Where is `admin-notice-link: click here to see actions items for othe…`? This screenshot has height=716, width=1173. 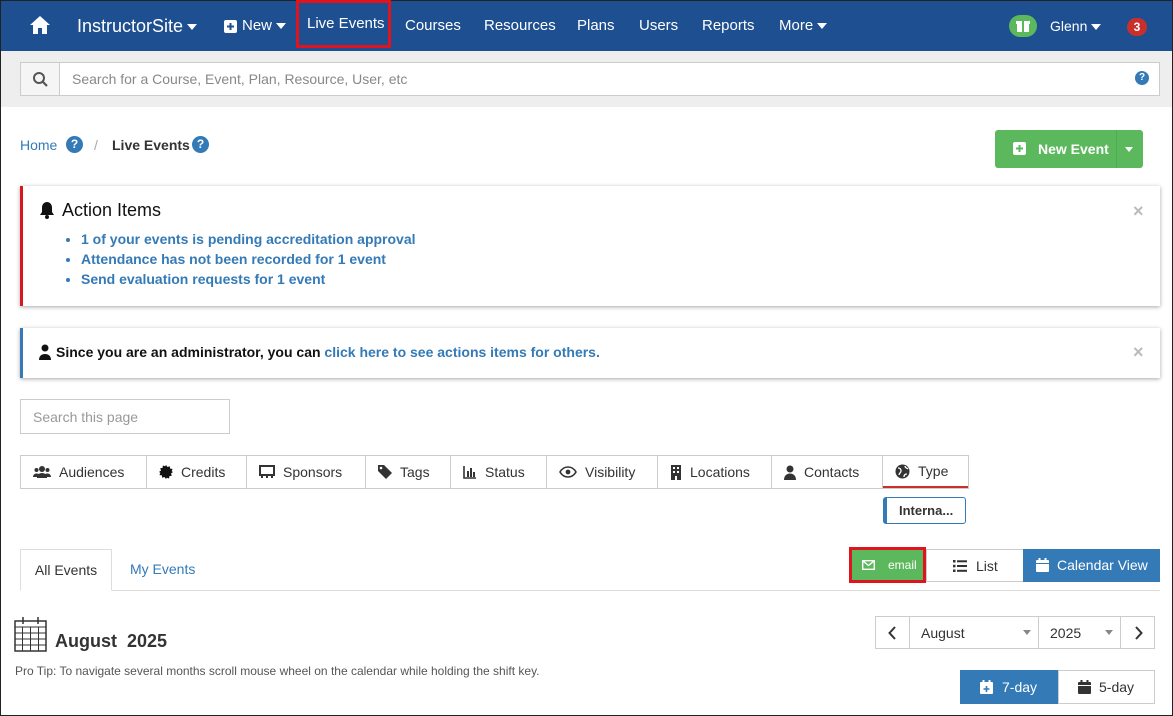
admin-notice-link: click here to see actions items for othe… is located at coordinates (461, 352).